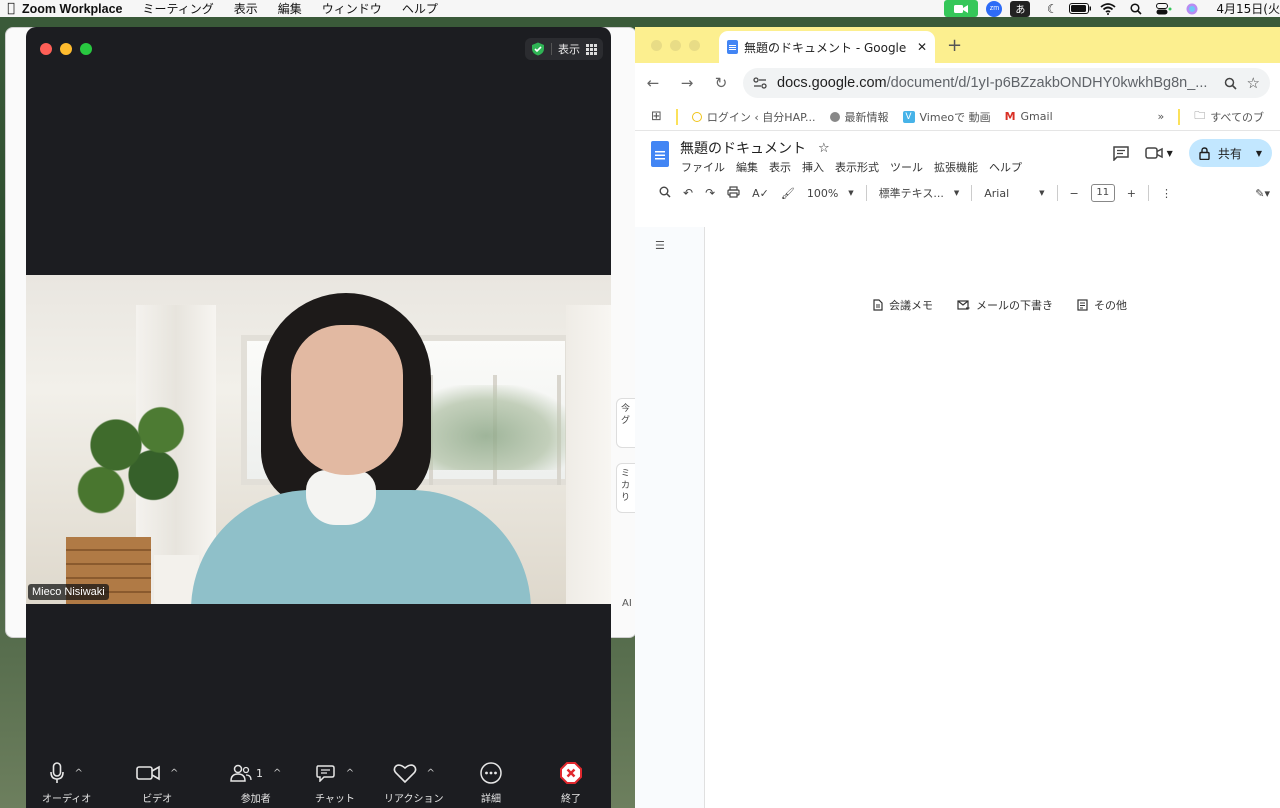 The height and width of the screenshot is (808, 1280). Describe the element at coordinates (571, 781) in the screenshot. I see `end-meeting-button: 終了` at that location.